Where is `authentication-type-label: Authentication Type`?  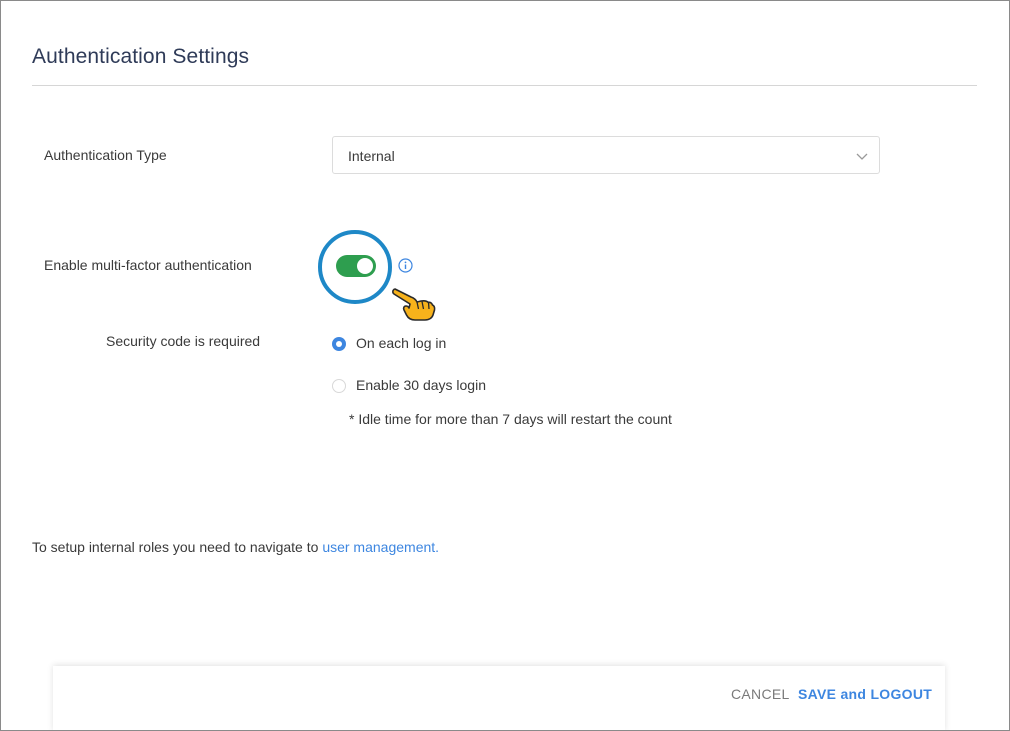 authentication-type-label: Authentication Type is located at coordinates (105, 155).